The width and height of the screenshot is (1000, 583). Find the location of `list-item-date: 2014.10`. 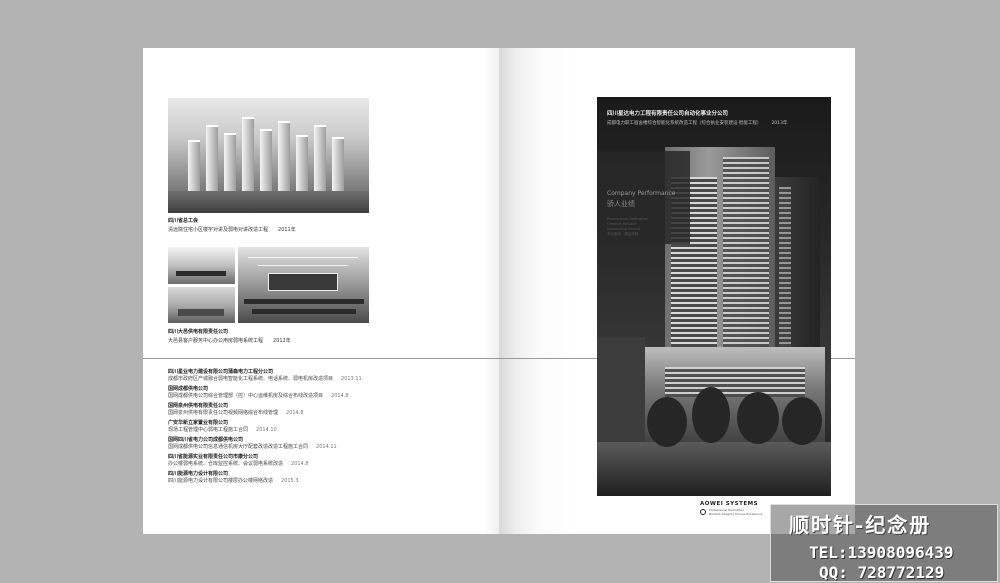

list-item-date: 2014.10 is located at coordinates (266, 430).